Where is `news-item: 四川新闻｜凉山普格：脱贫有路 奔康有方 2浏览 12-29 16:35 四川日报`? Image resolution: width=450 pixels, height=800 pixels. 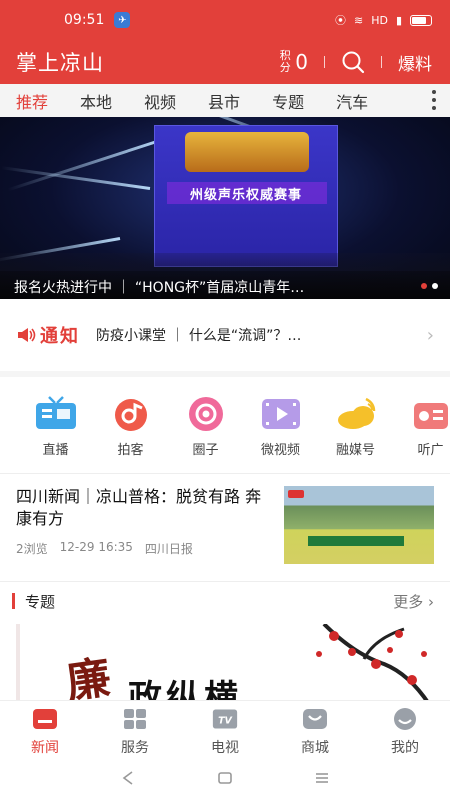
news-item: 四川新闻｜凉山普格：脱贫有路 奔康有方 2浏览 12-29 16:35 四川日报 is located at coordinates (225, 528).